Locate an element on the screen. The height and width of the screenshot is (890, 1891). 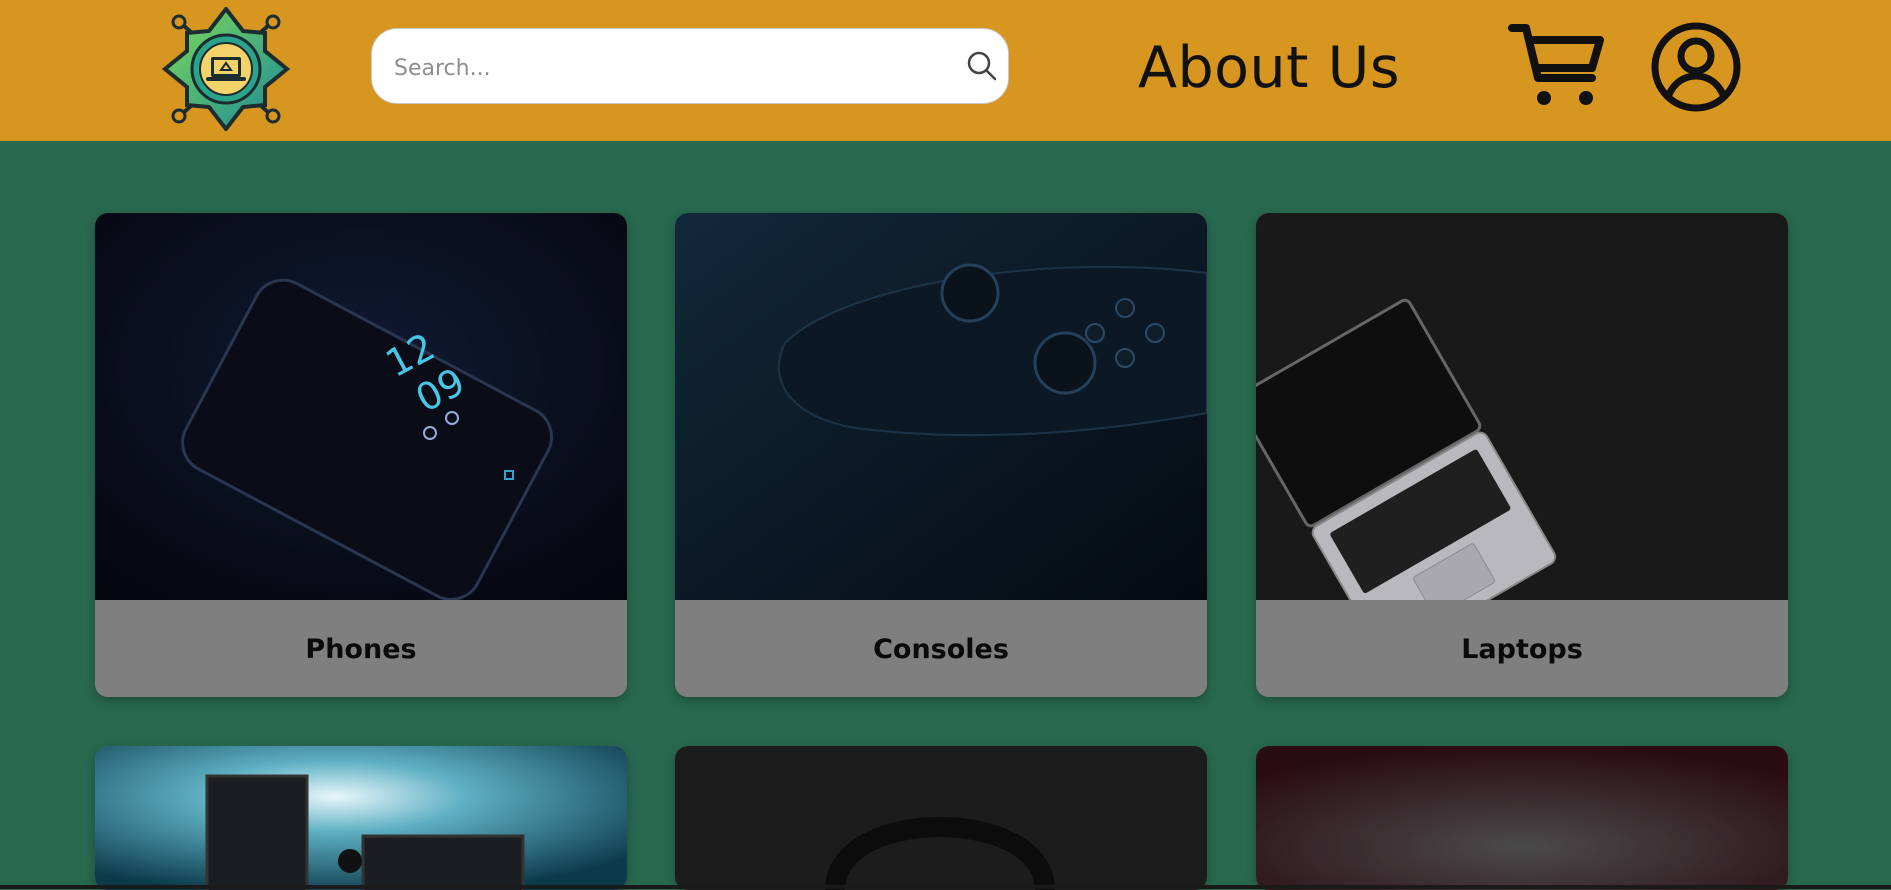
category-label: Consoles is located at coordinates (941, 648).